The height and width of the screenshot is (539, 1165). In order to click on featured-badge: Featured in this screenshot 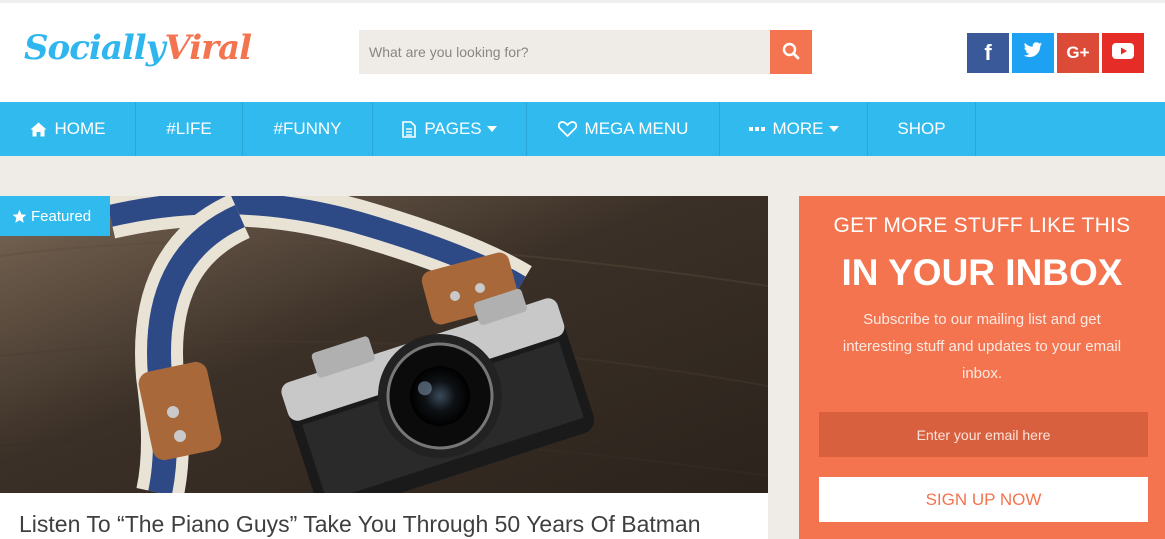, I will do `click(55, 216)`.